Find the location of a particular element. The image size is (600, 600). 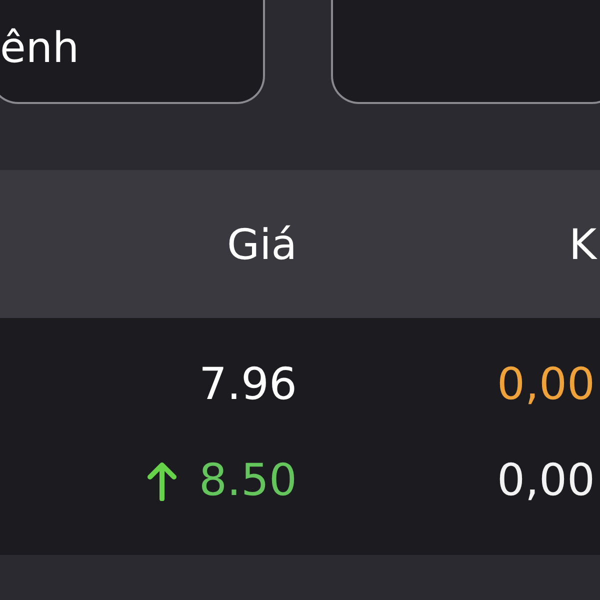

column-header: K is located at coordinates (583, 244).